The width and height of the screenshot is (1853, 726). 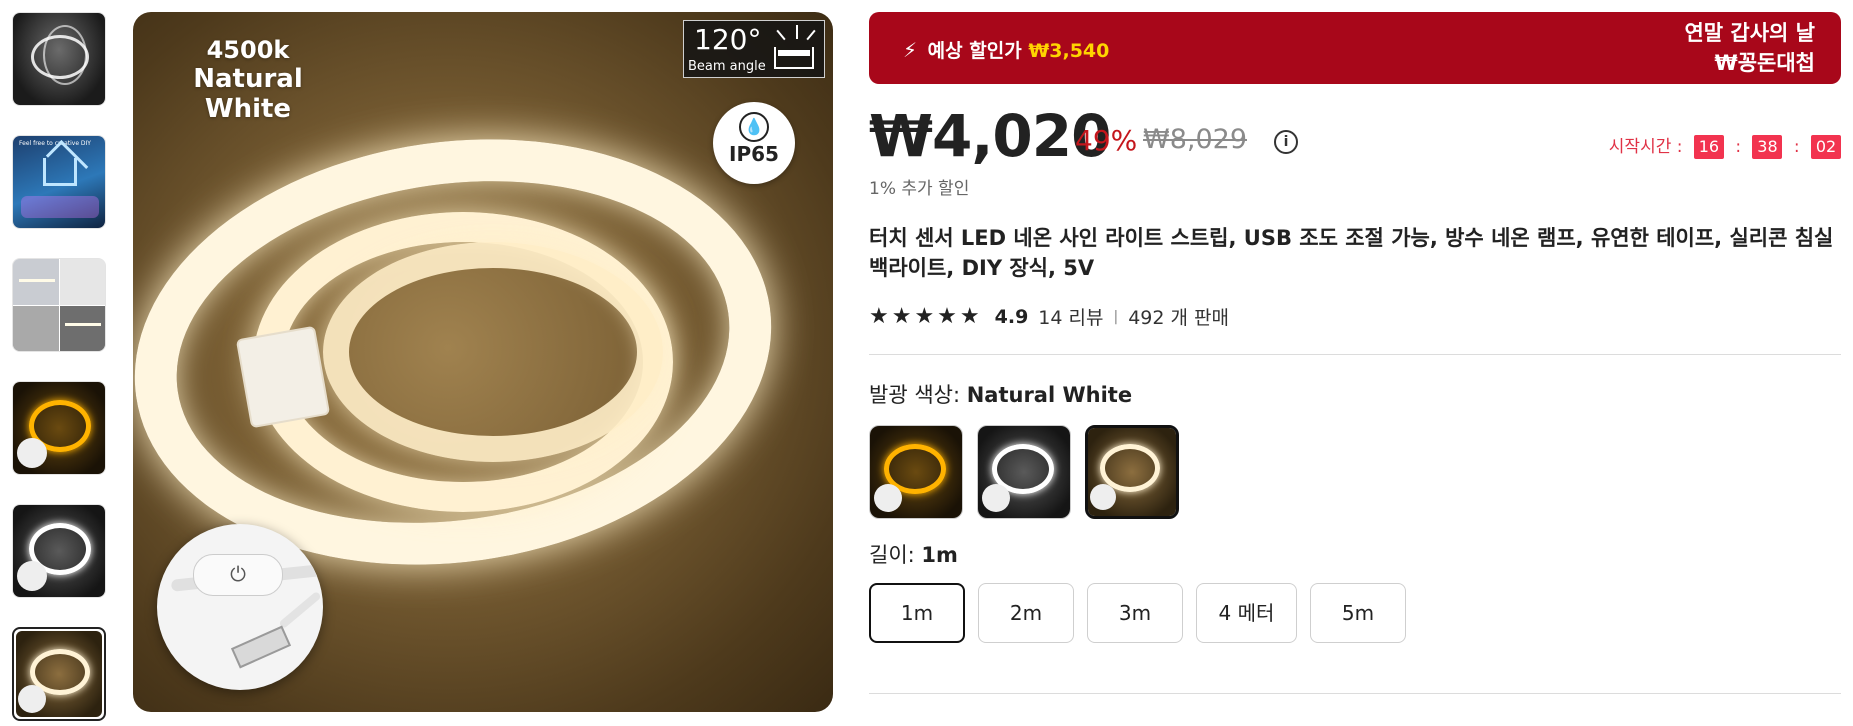 What do you see at coordinates (892, 555) in the screenshot?
I see `length-option-title: 길이:` at bounding box center [892, 555].